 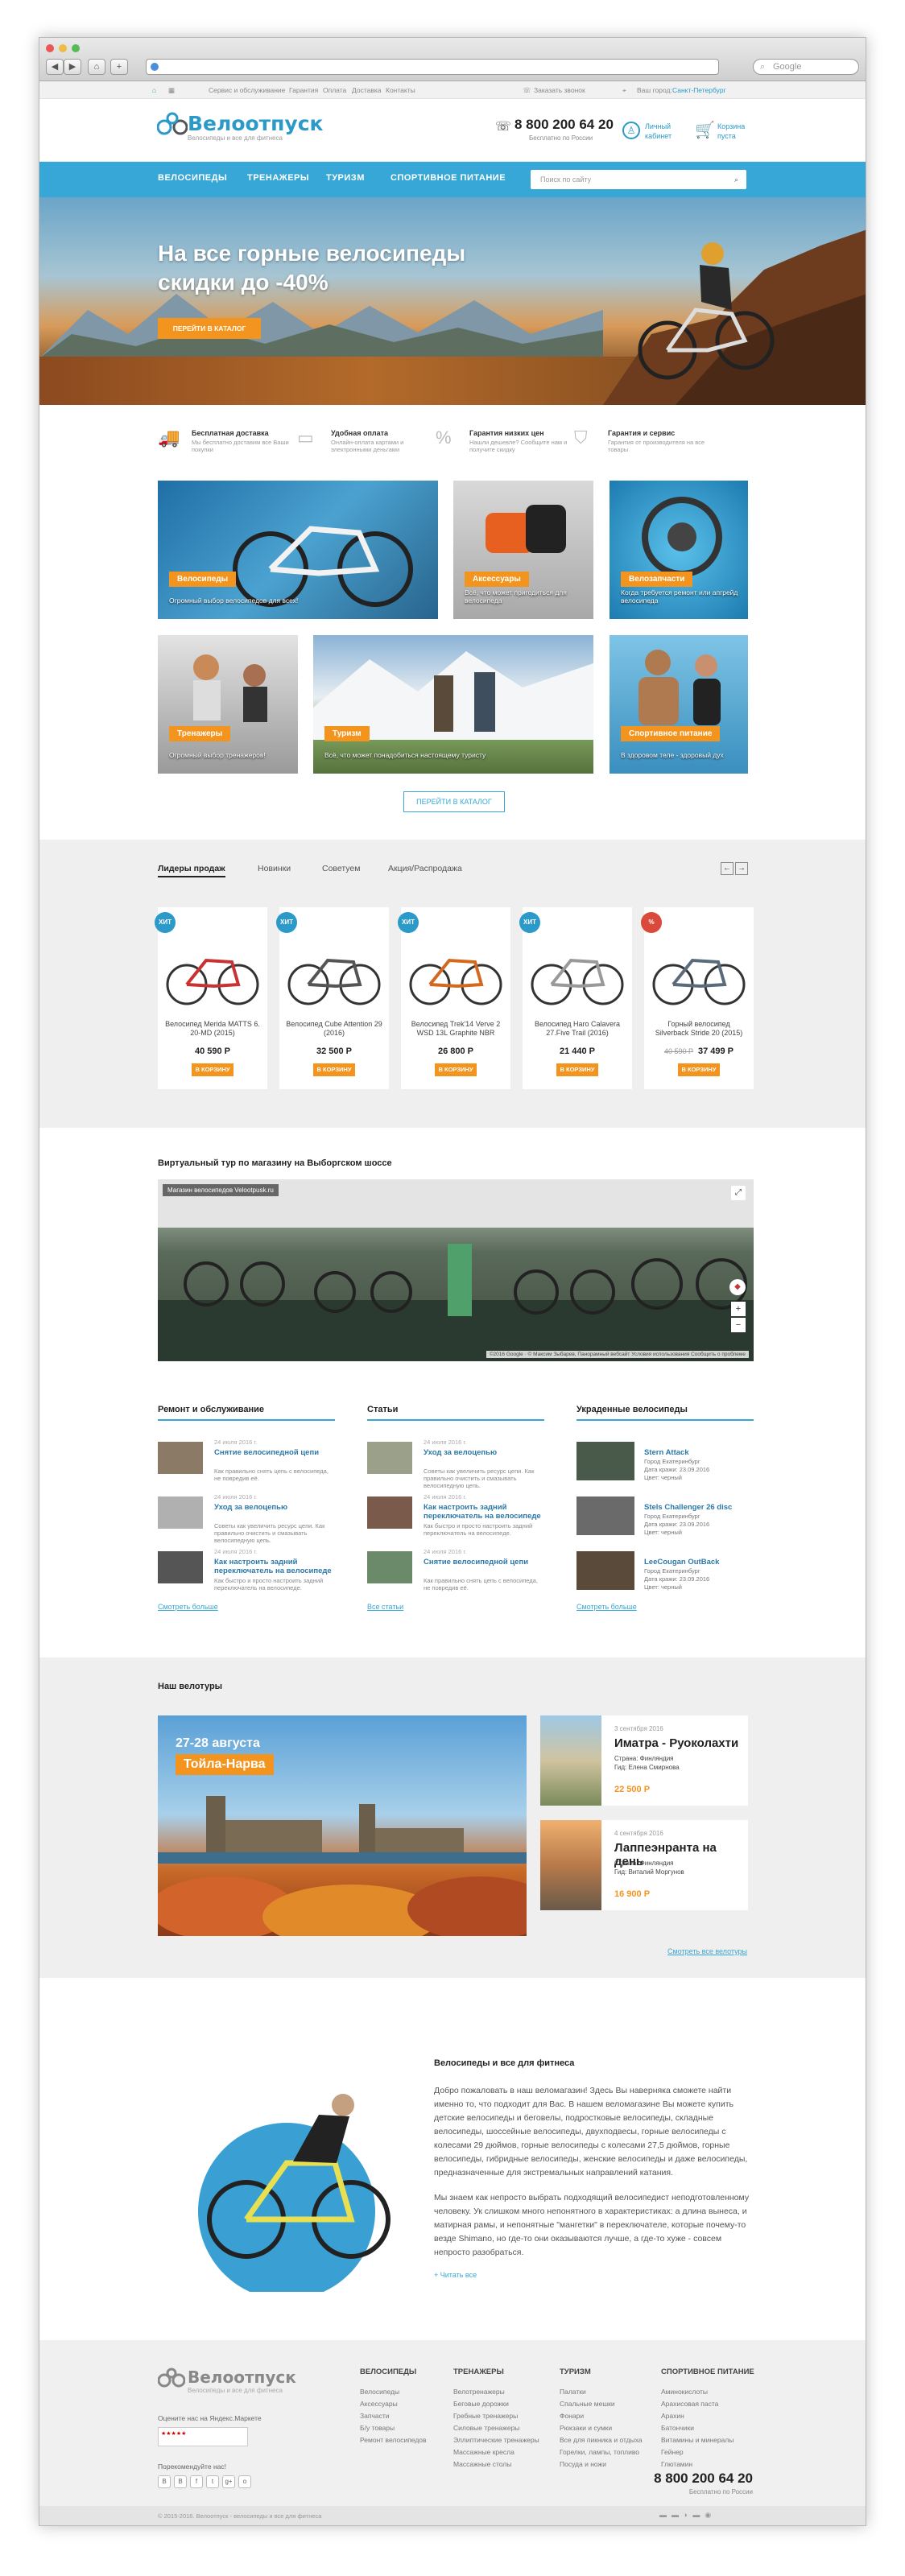 I want to click on footer-link: Массажные столы, so click(x=501, y=2464).